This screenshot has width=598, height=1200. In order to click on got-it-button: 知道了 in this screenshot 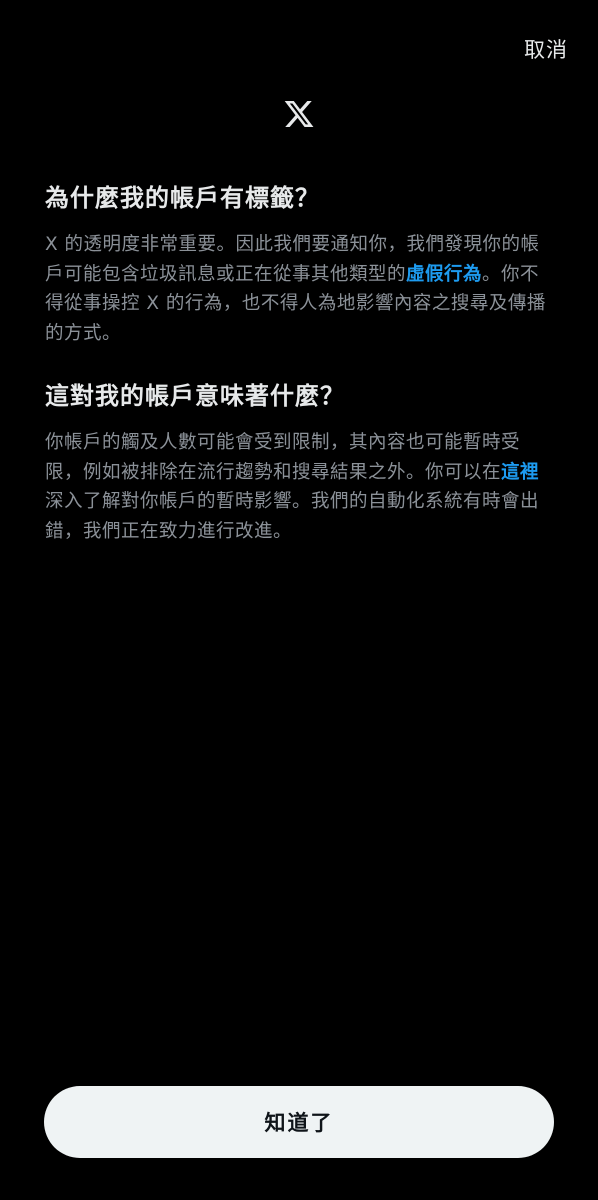, I will do `click(299, 1122)`.